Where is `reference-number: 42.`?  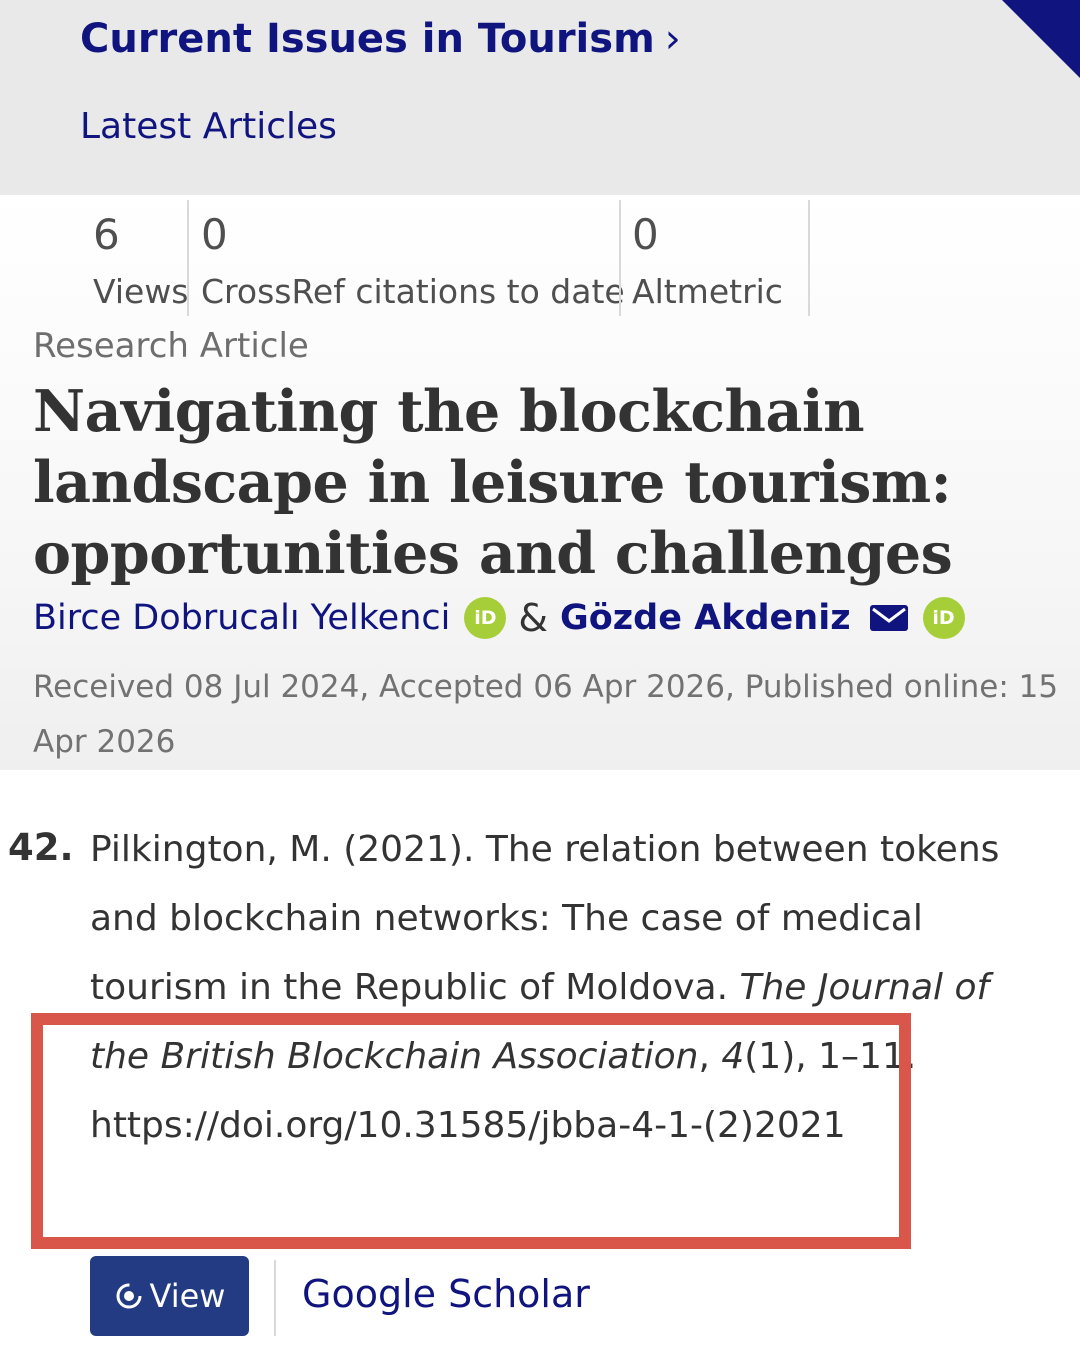 reference-number: 42. is located at coordinates (41, 847).